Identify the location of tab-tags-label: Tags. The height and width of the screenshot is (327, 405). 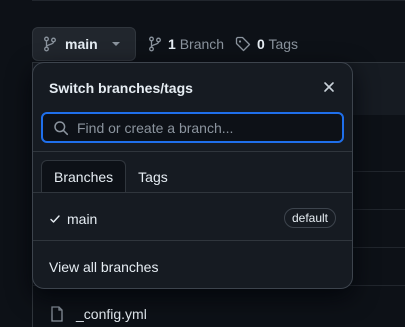
(153, 176).